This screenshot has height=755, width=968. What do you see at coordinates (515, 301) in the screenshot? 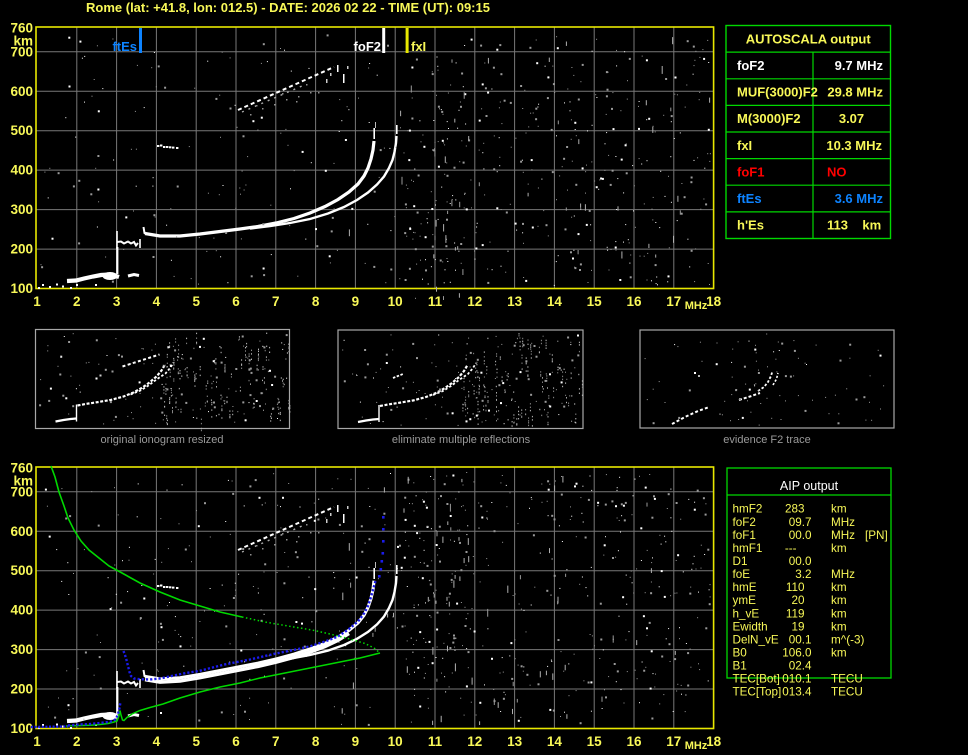
I see `svg-text: 13` at bounding box center [515, 301].